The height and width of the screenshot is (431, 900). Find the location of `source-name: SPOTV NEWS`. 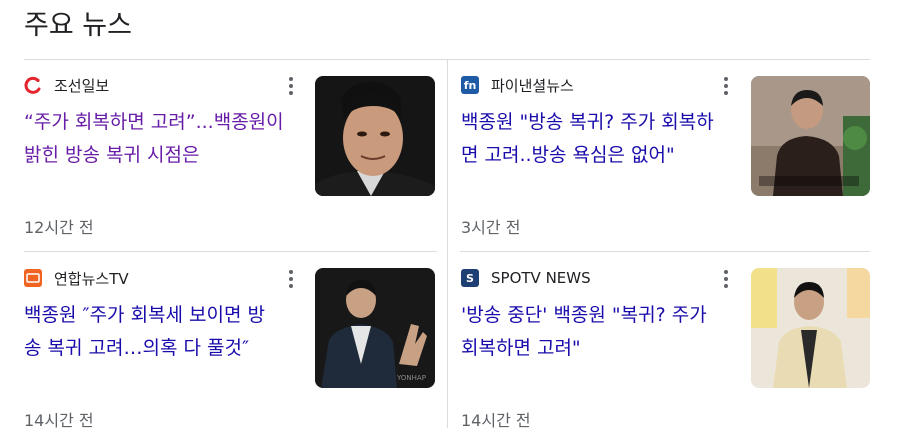

source-name: SPOTV NEWS is located at coordinates (541, 278).